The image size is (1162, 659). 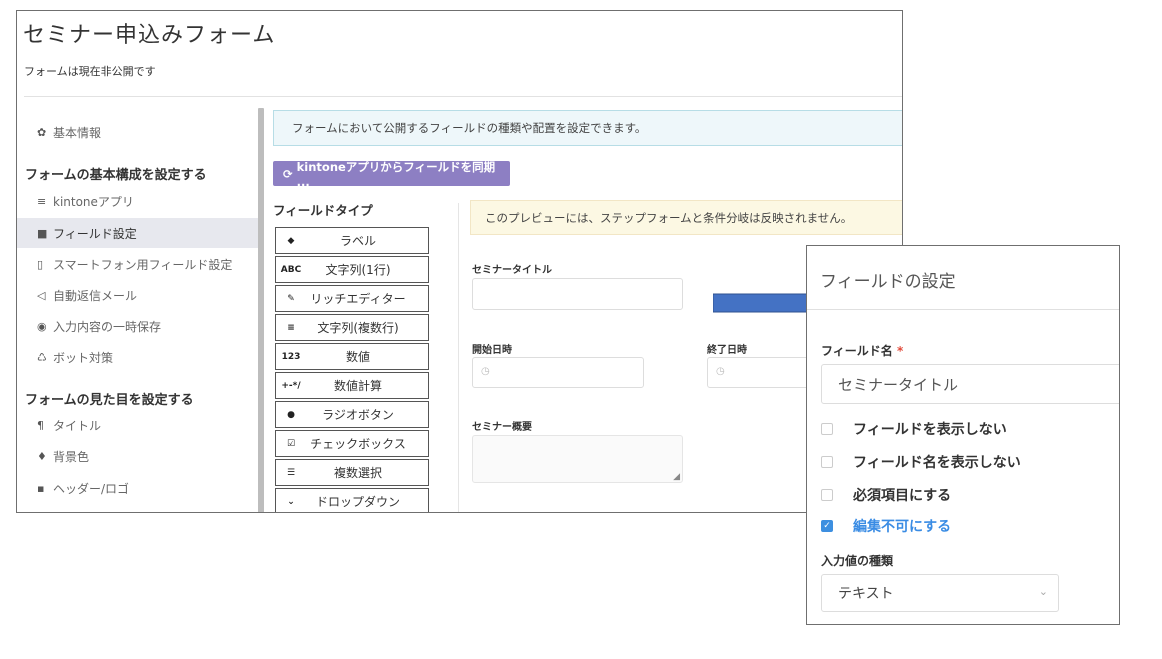 What do you see at coordinates (669, 217) in the screenshot?
I see `warning-text: このプレビューには、ステップフォームと条件分岐は反映されません。` at bounding box center [669, 217].